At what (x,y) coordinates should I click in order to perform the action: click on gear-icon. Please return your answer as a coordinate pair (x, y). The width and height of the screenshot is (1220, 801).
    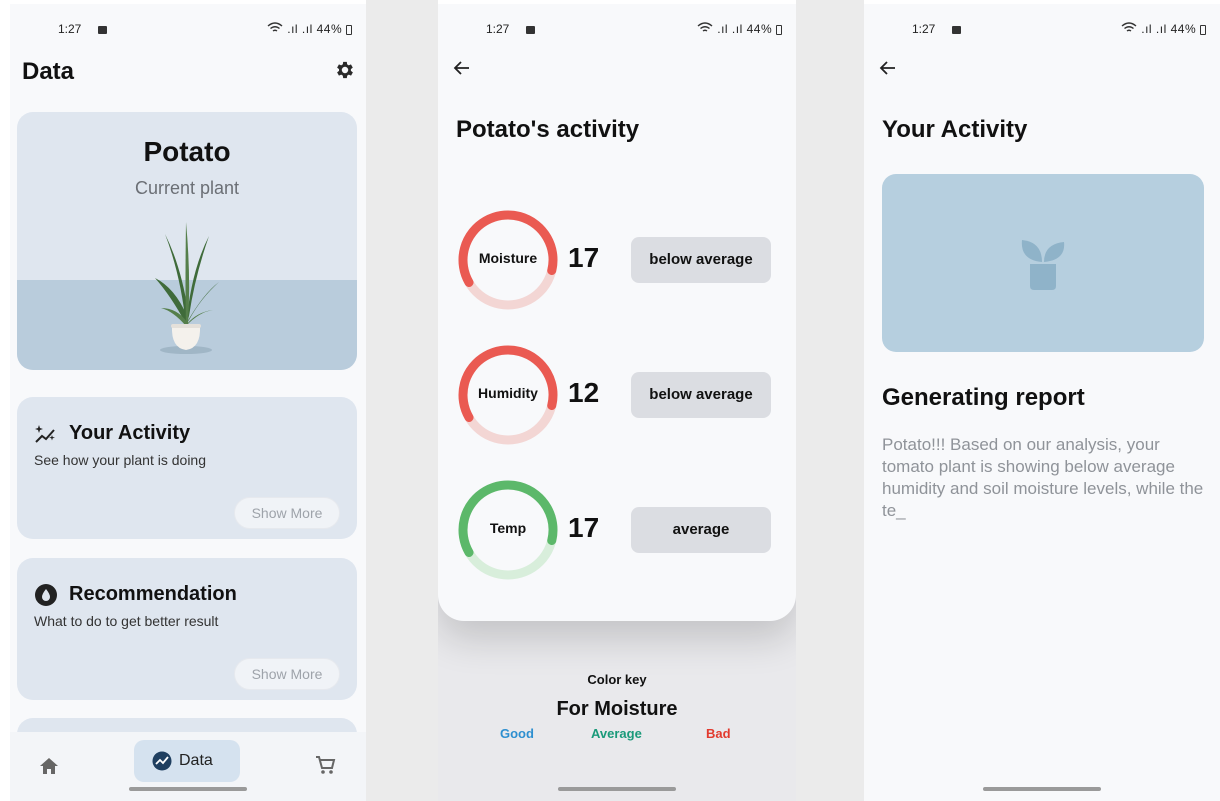
    Looking at the image, I should click on (345, 70).